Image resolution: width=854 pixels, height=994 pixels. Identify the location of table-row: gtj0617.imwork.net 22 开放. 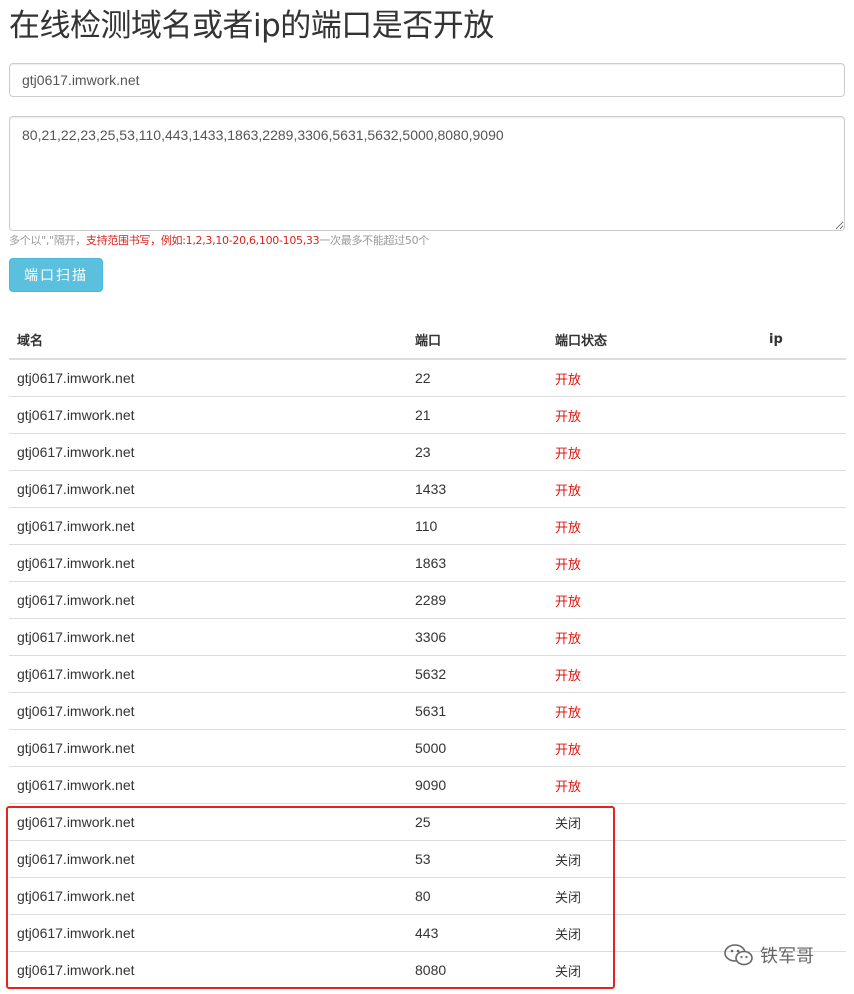
(427, 377).